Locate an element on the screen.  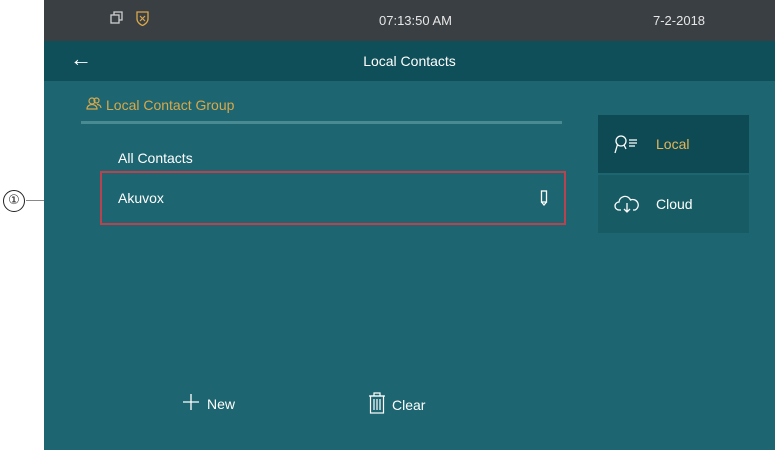
edit-icon is located at coordinates (544, 199).